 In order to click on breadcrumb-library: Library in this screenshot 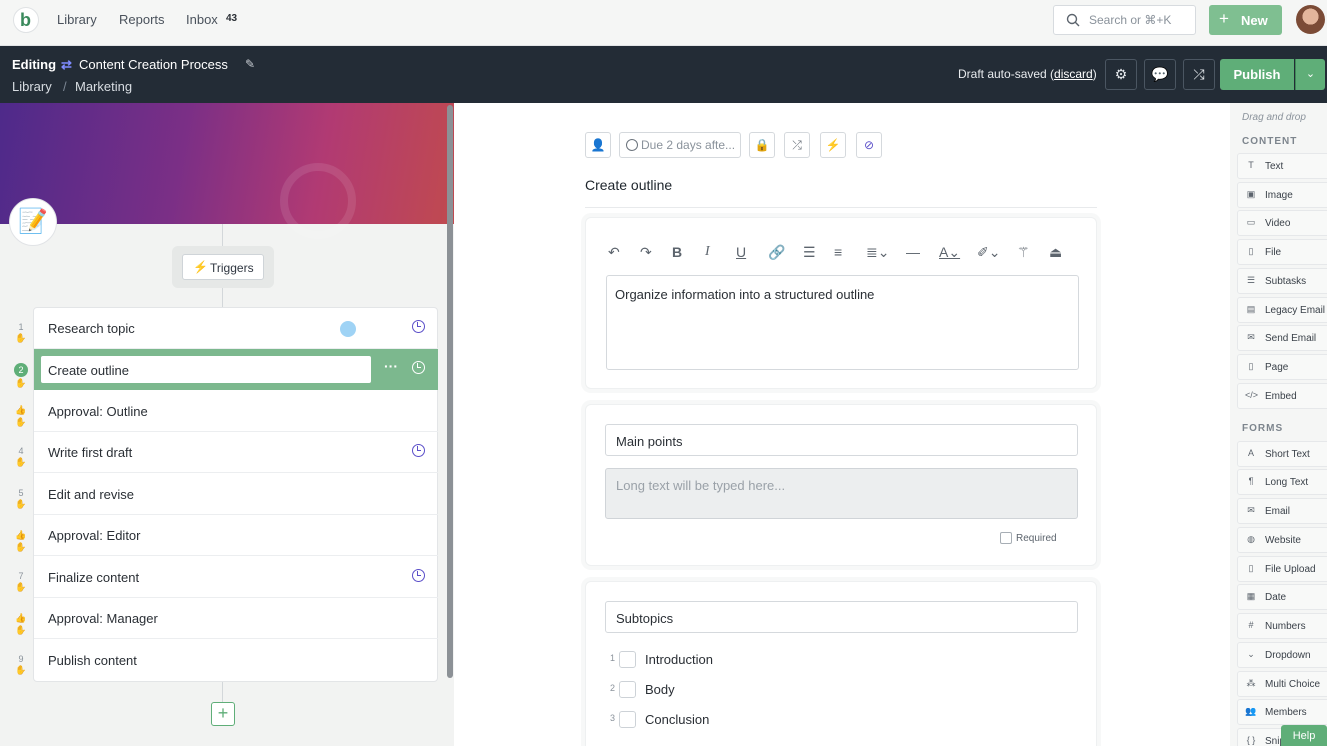, I will do `click(32, 86)`.